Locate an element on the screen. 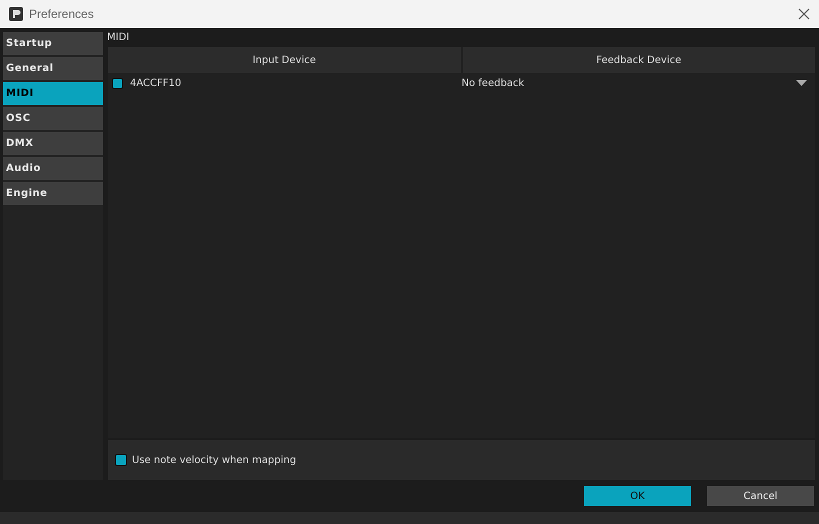 The image size is (819, 524). window-title: Preferences is located at coordinates (62, 14).